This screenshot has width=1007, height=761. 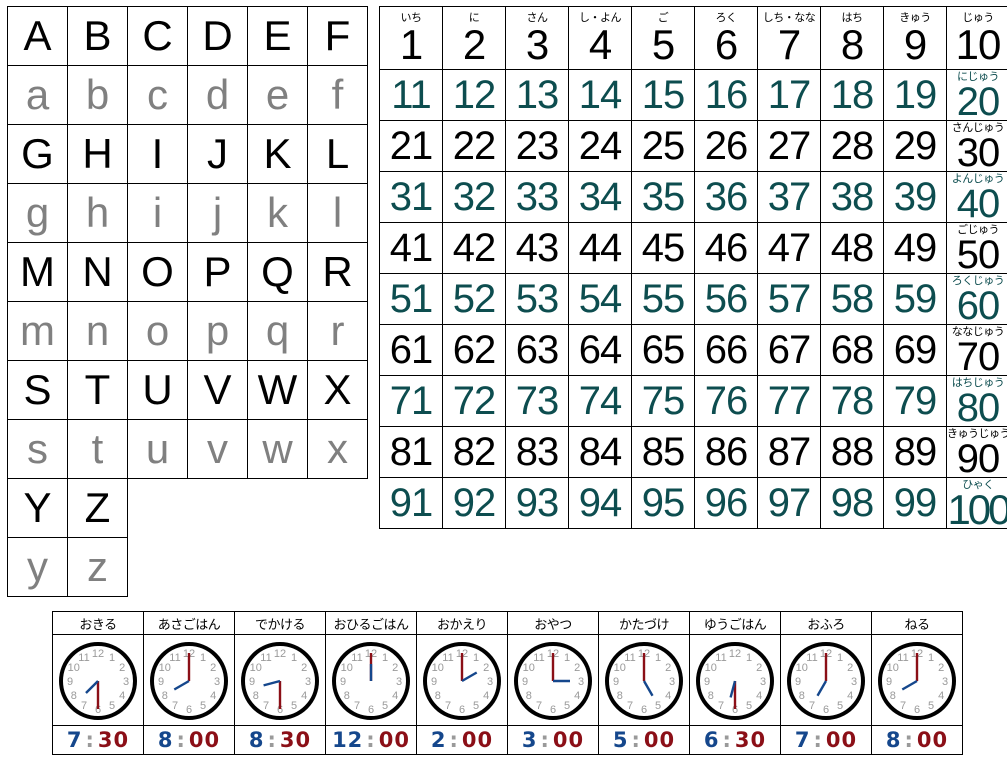 What do you see at coordinates (600, 197) in the screenshot?
I see `number-value: 34` at bounding box center [600, 197].